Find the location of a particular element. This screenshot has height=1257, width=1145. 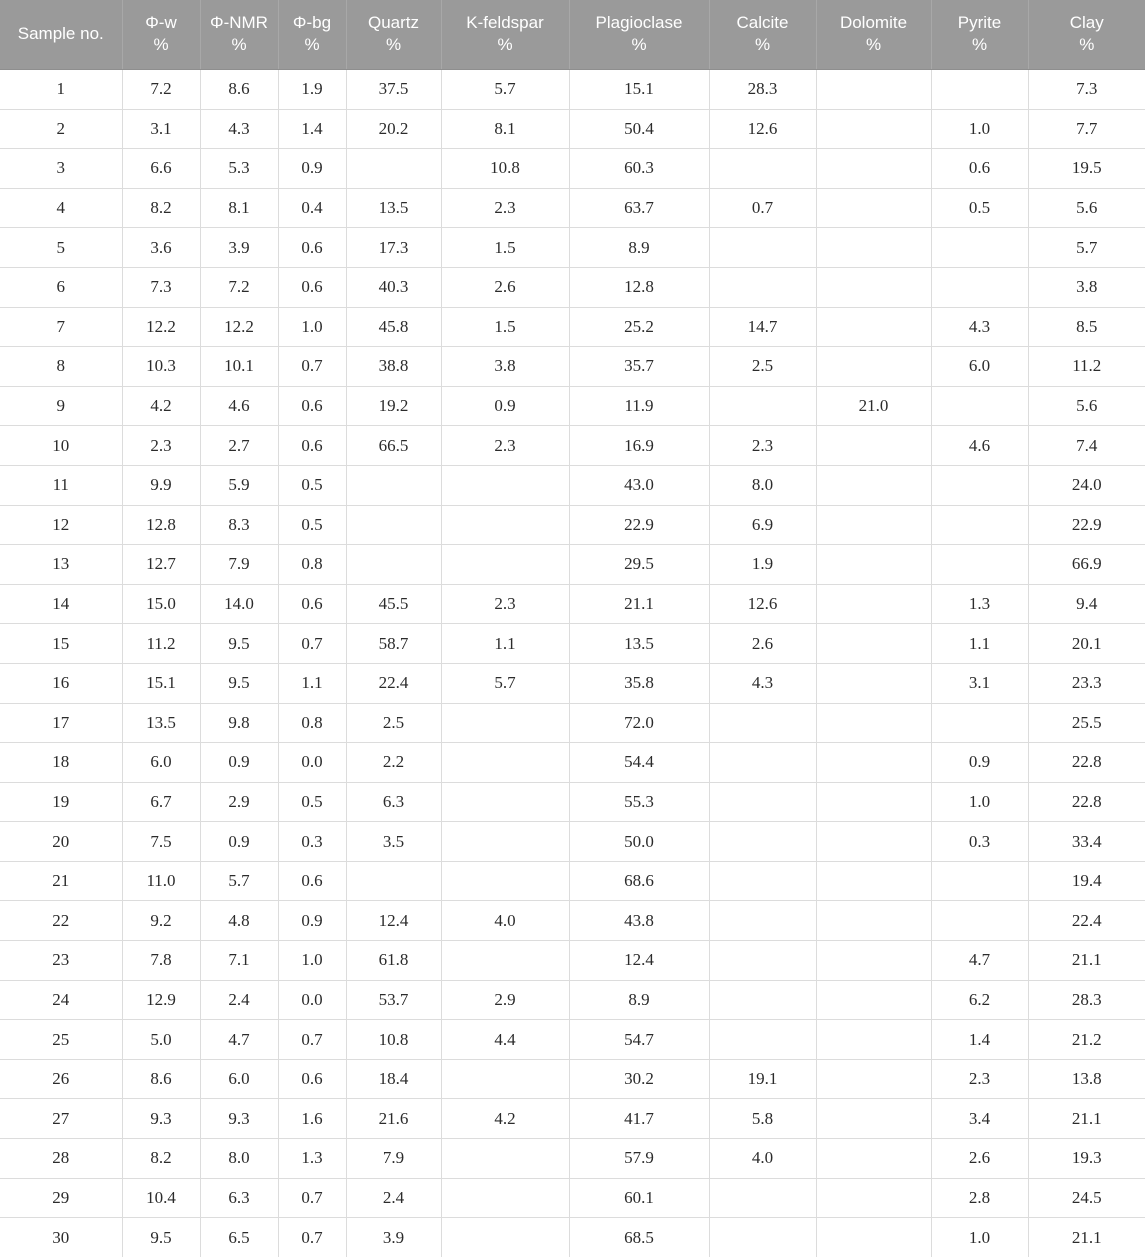

cell-quartz: 37.5 is located at coordinates (394, 89).